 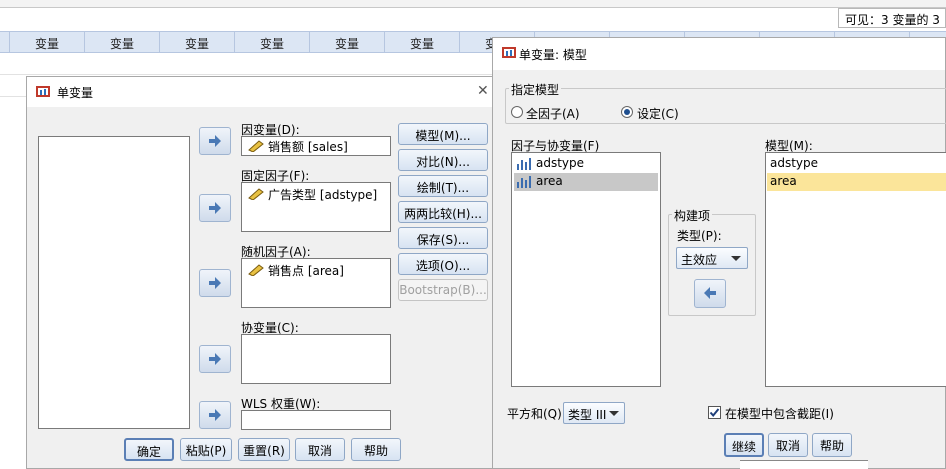 What do you see at coordinates (587, 415) in the screenshot?
I see `sum-of-squares-value: 类型 III` at bounding box center [587, 415].